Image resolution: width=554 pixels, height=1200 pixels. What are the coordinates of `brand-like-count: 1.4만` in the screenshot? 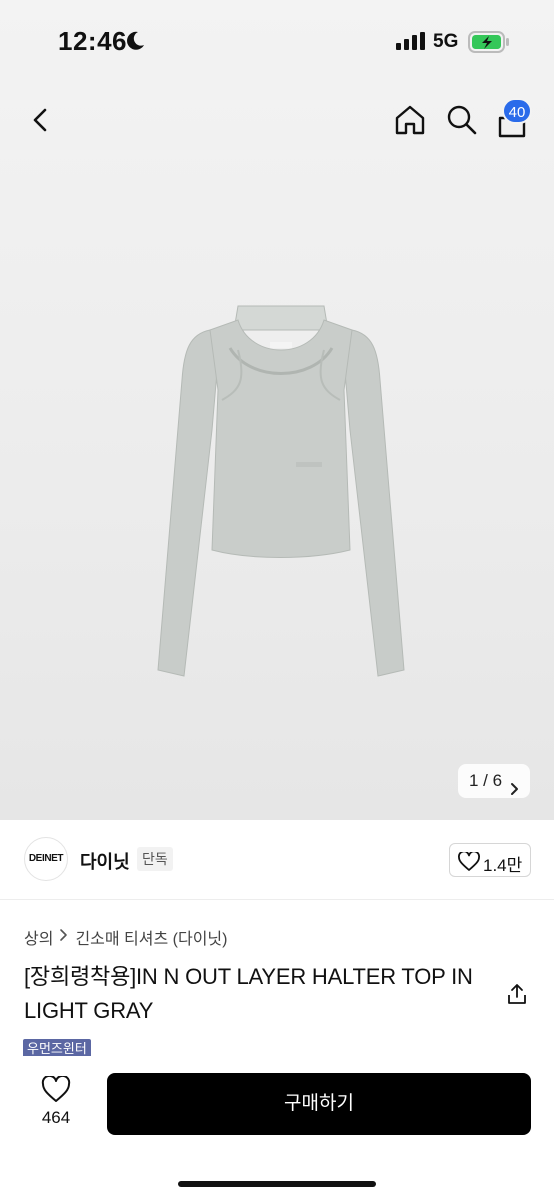 It's located at (503, 865).